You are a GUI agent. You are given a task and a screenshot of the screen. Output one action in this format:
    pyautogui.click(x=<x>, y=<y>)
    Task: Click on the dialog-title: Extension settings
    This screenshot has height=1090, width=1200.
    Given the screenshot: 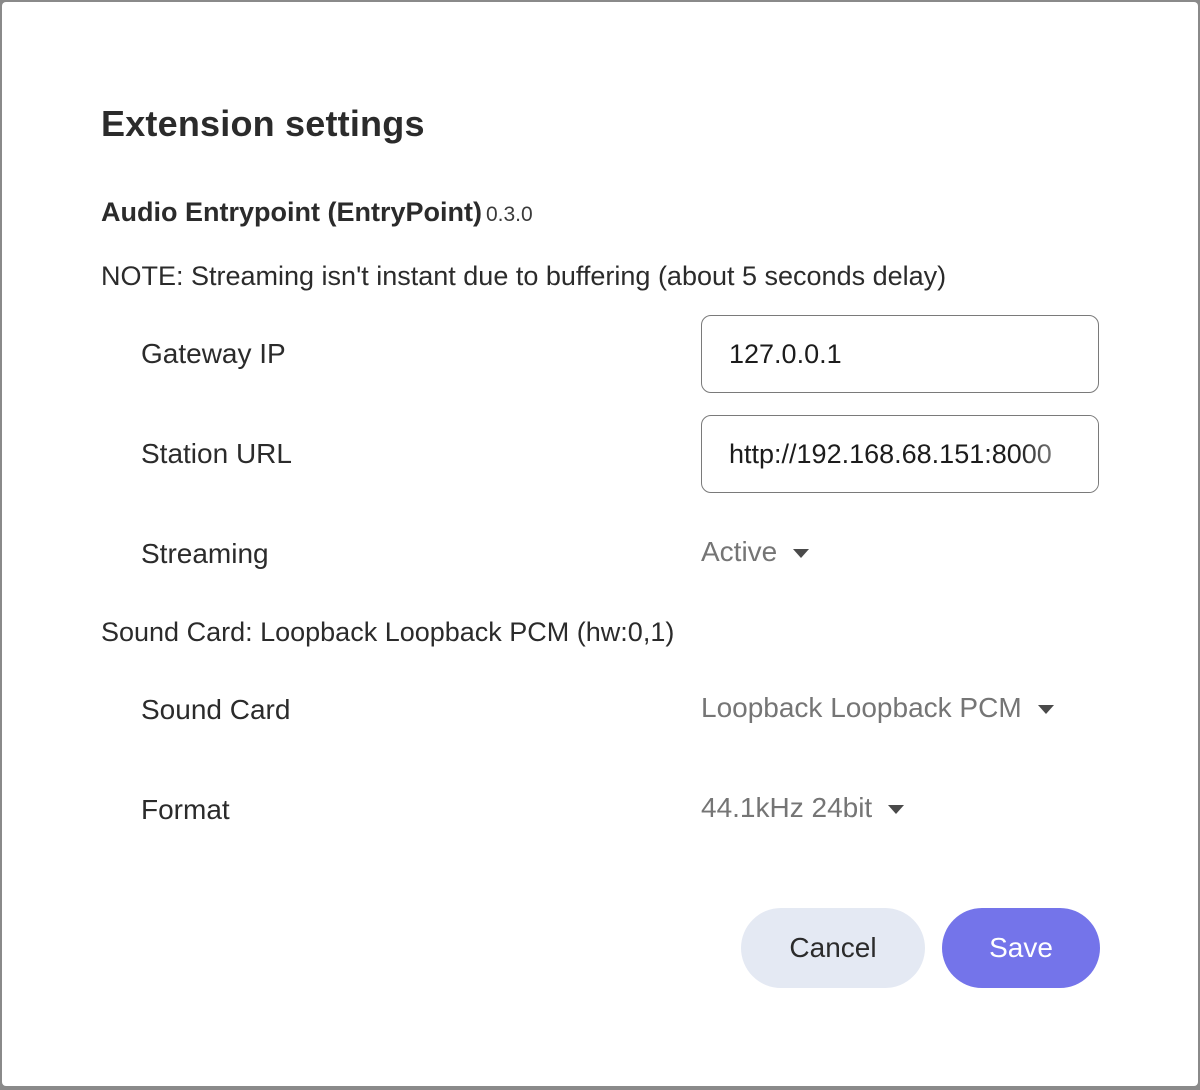 What is the action you would take?
    pyautogui.click(x=263, y=123)
    